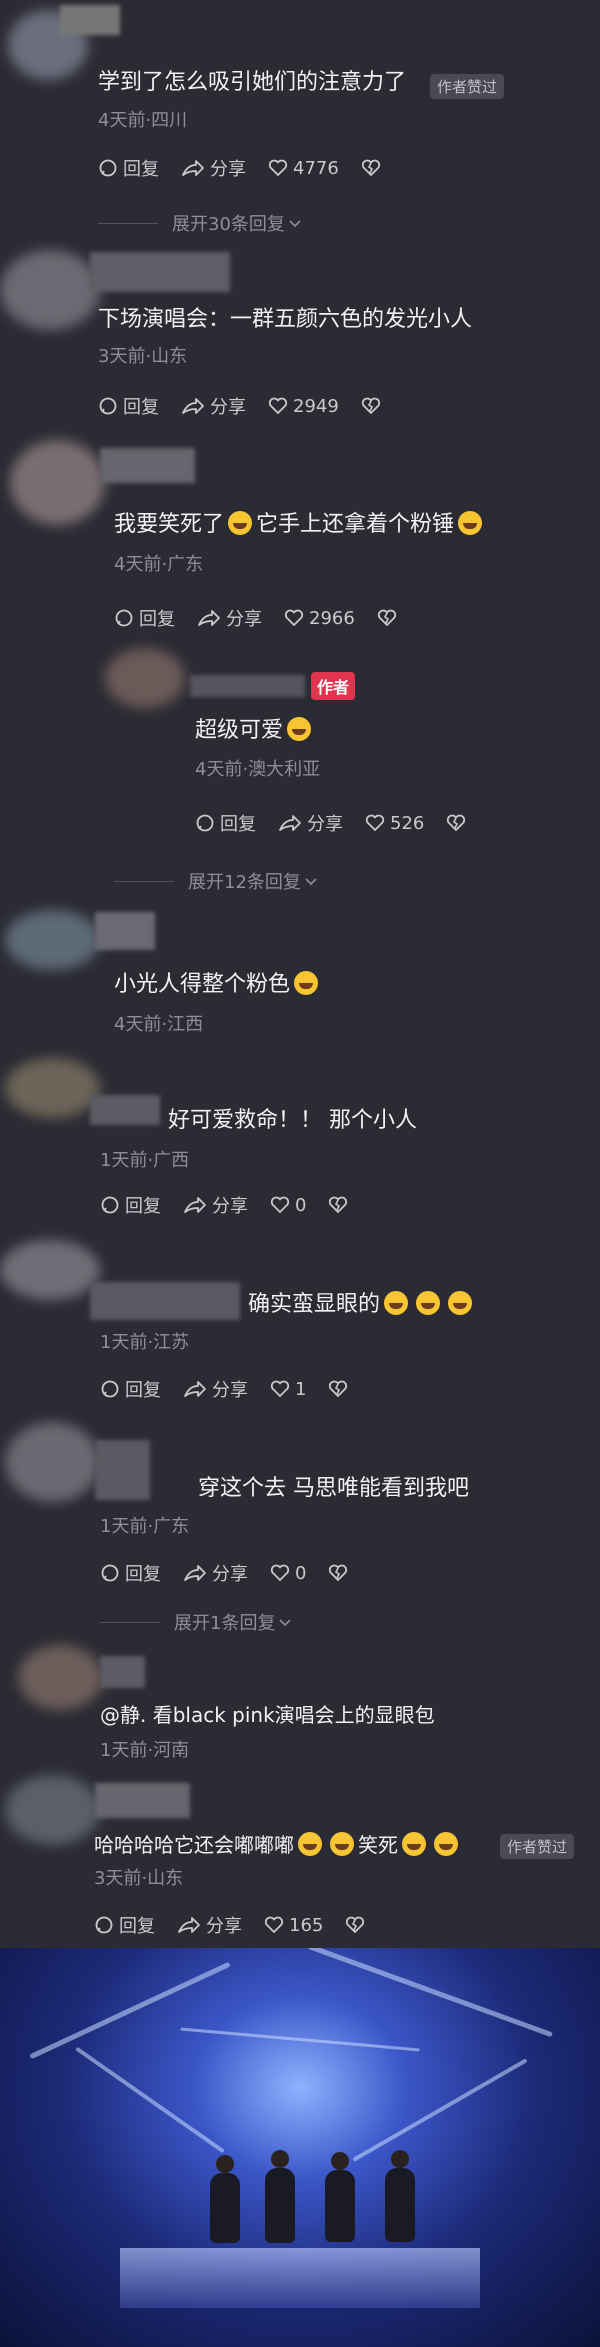 This screenshot has width=600, height=2347. What do you see at coordinates (169, 524) in the screenshot?
I see `comment-text-part: 我要笑死了` at bounding box center [169, 524].